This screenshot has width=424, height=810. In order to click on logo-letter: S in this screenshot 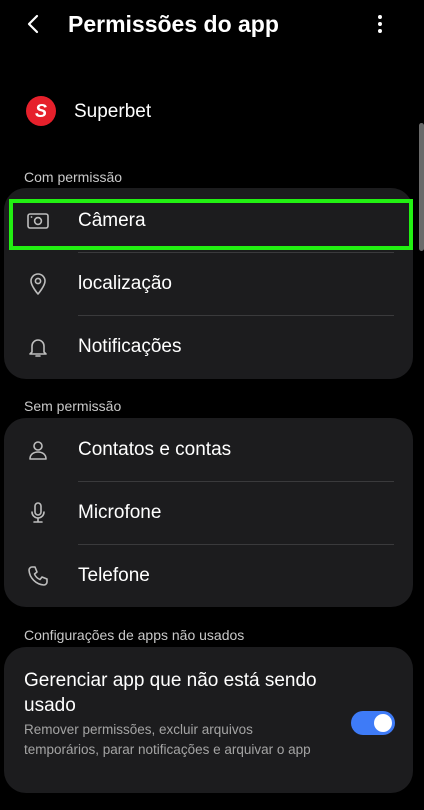, I will do `click(40, 110)`.